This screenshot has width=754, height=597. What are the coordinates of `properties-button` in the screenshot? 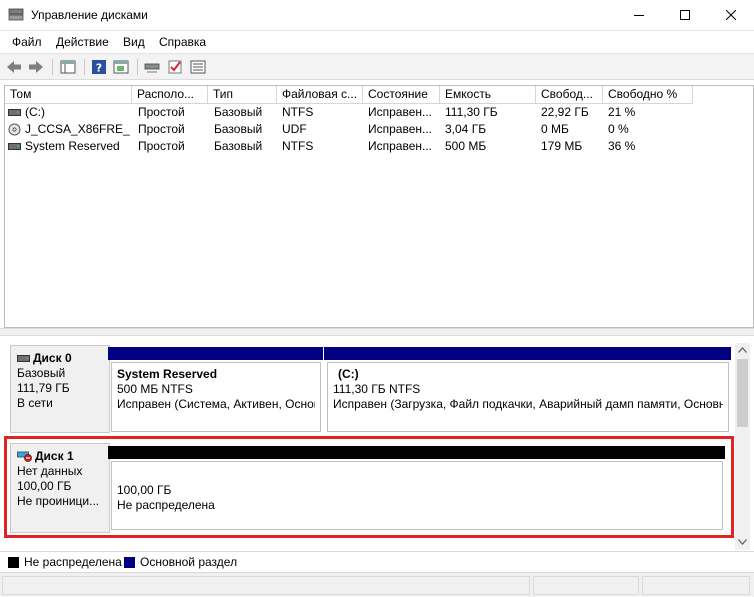 It's located at (121, 67).